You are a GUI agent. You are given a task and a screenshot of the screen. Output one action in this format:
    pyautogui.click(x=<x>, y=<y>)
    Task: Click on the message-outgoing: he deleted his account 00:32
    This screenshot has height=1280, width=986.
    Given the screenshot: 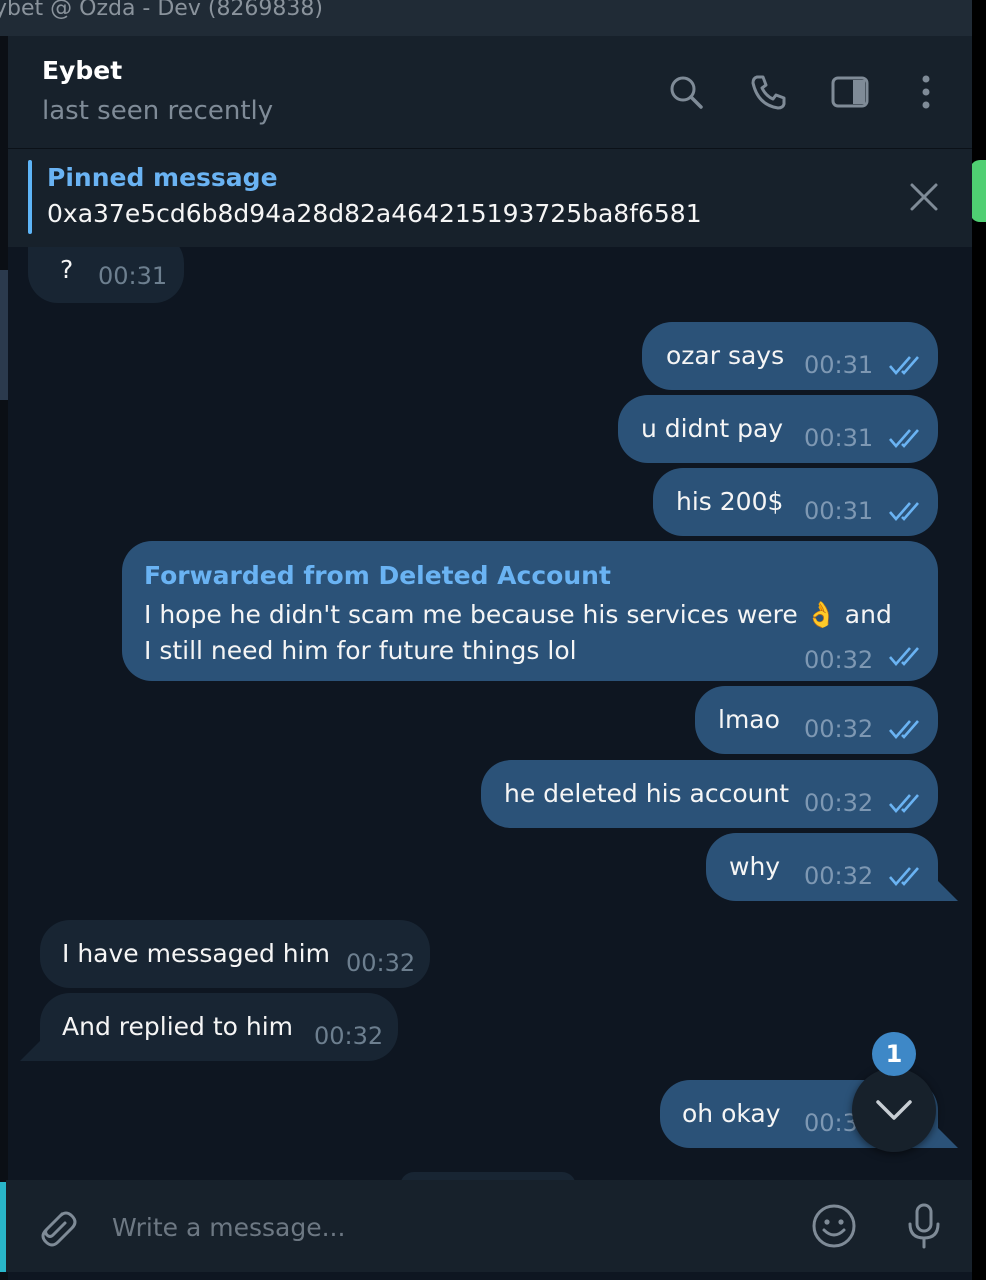 What is the action you would take?
    pyautogui.click(x=709, y=794)
    